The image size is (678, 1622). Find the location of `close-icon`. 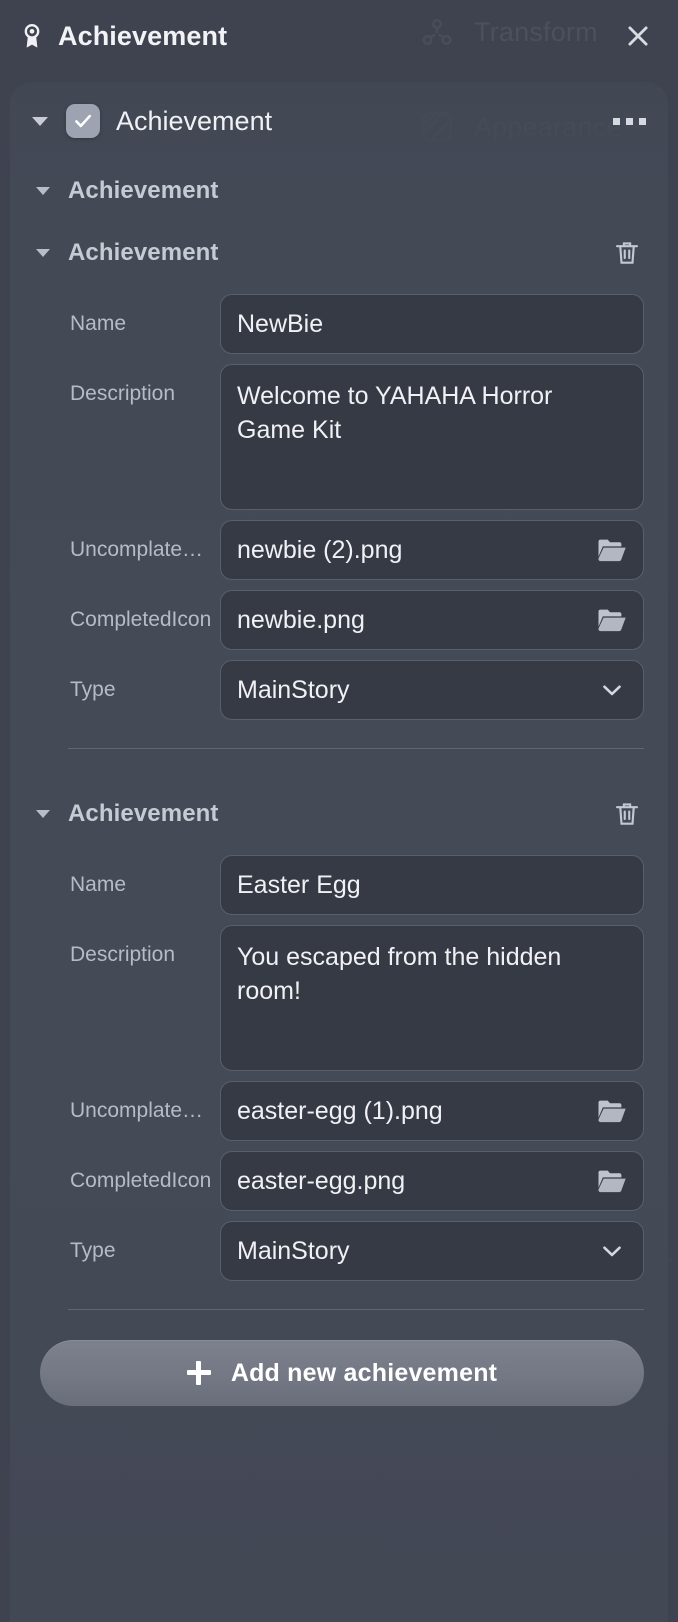

close-icon is located at coordinates (638, 36).